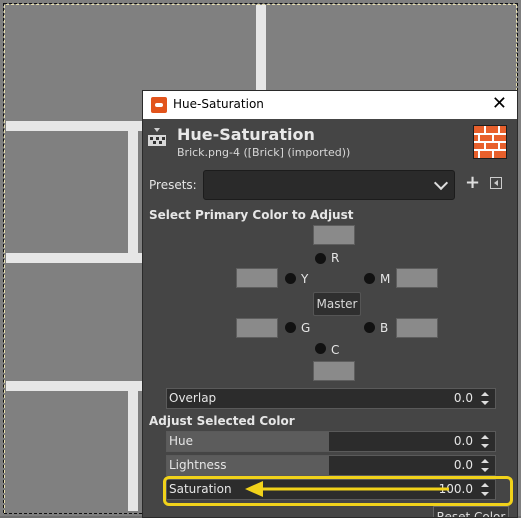 This screenshot has width=521, height=518. I want to click on radio-r, so click(320, 258).